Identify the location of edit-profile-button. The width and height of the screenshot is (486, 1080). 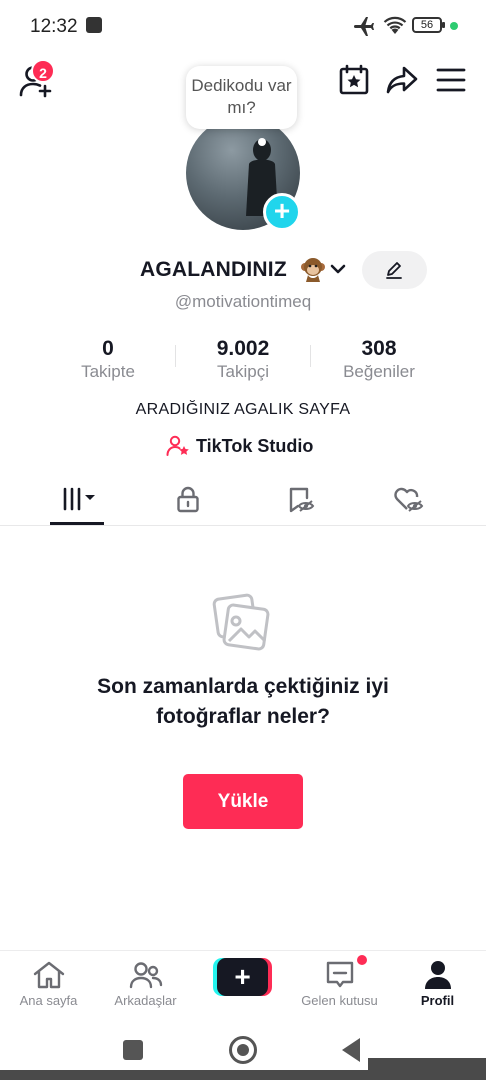
(394, 270).